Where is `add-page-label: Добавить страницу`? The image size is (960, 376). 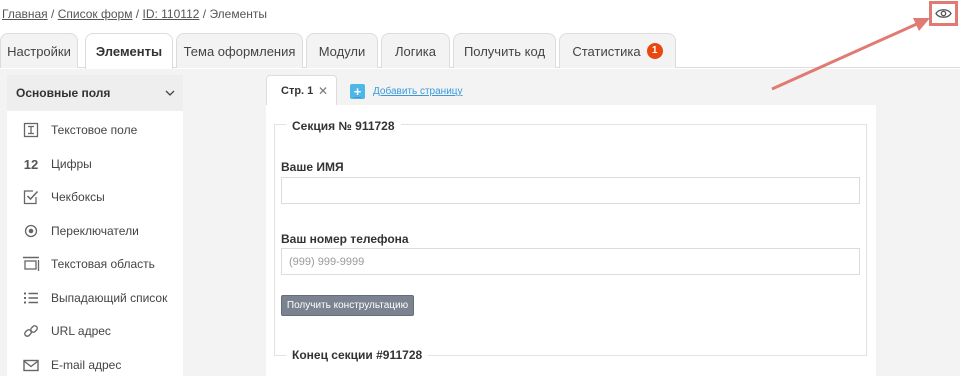
add-page-label: Добавить страницу is located at coordinates (418, 91).